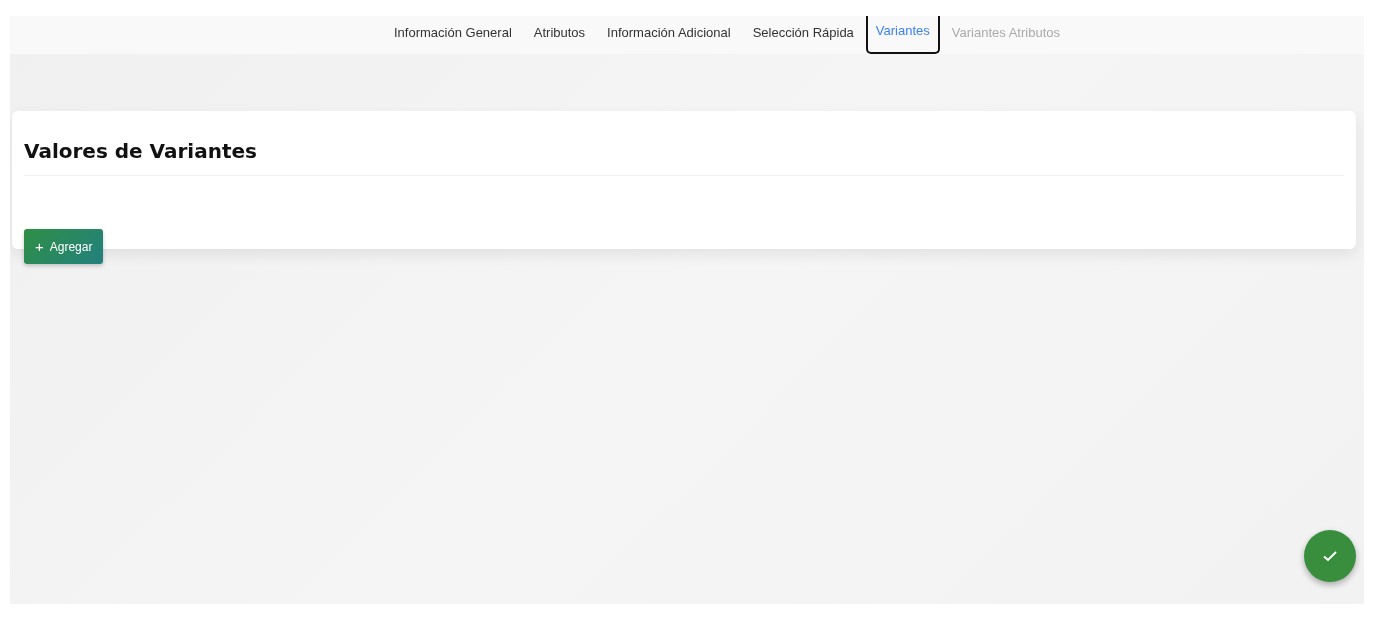 This screenshot has height=624, width=1381. I want to click on checkmark-icon, so click(1330, 556).